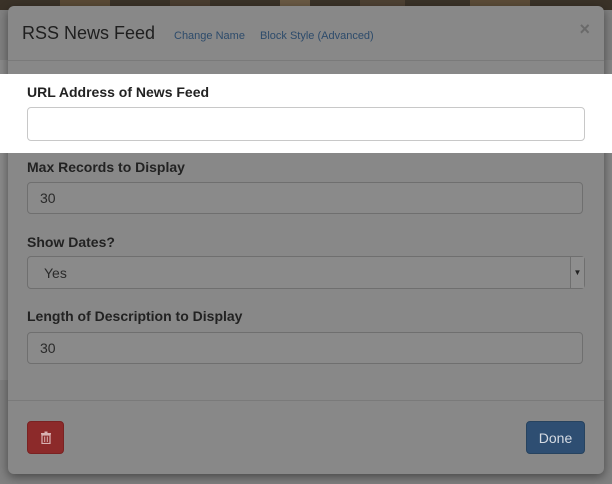 The width and height of the screenshot is (612, 484). I want to click on select-arrow: ▼, so click(577, 272).